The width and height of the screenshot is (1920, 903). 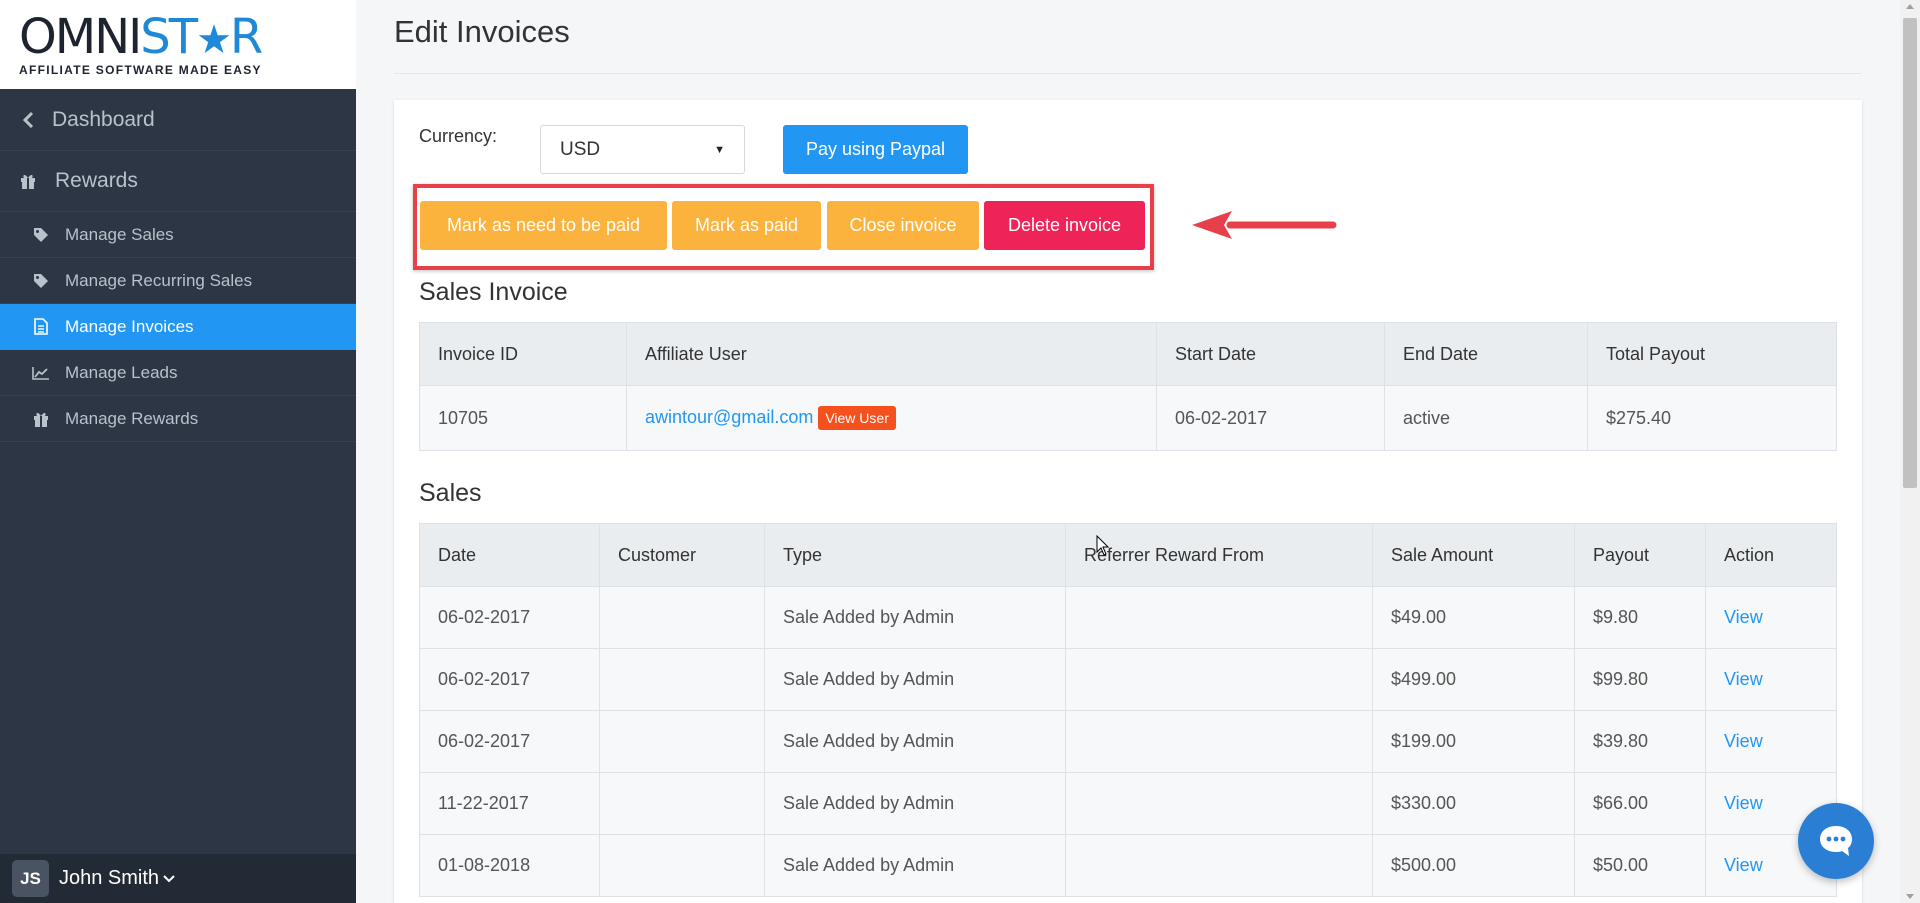 I want to click on logo-wordmark: OMNIST★R, so click(x=141, y=37).